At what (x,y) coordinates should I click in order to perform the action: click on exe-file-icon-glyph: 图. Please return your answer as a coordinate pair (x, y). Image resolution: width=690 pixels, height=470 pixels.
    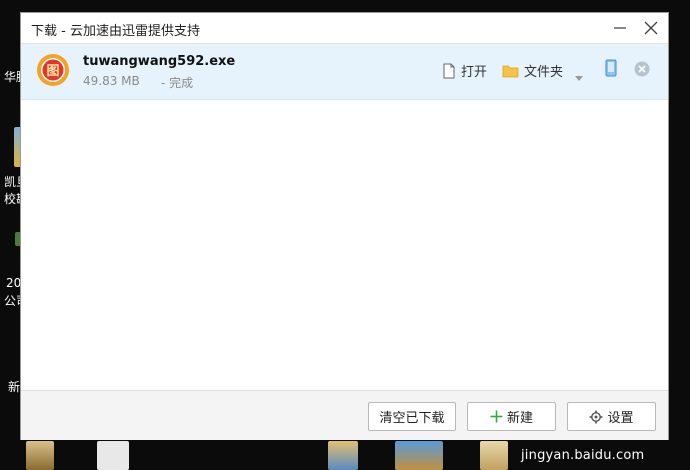
    Looking at the image, I should click on (52, 71).